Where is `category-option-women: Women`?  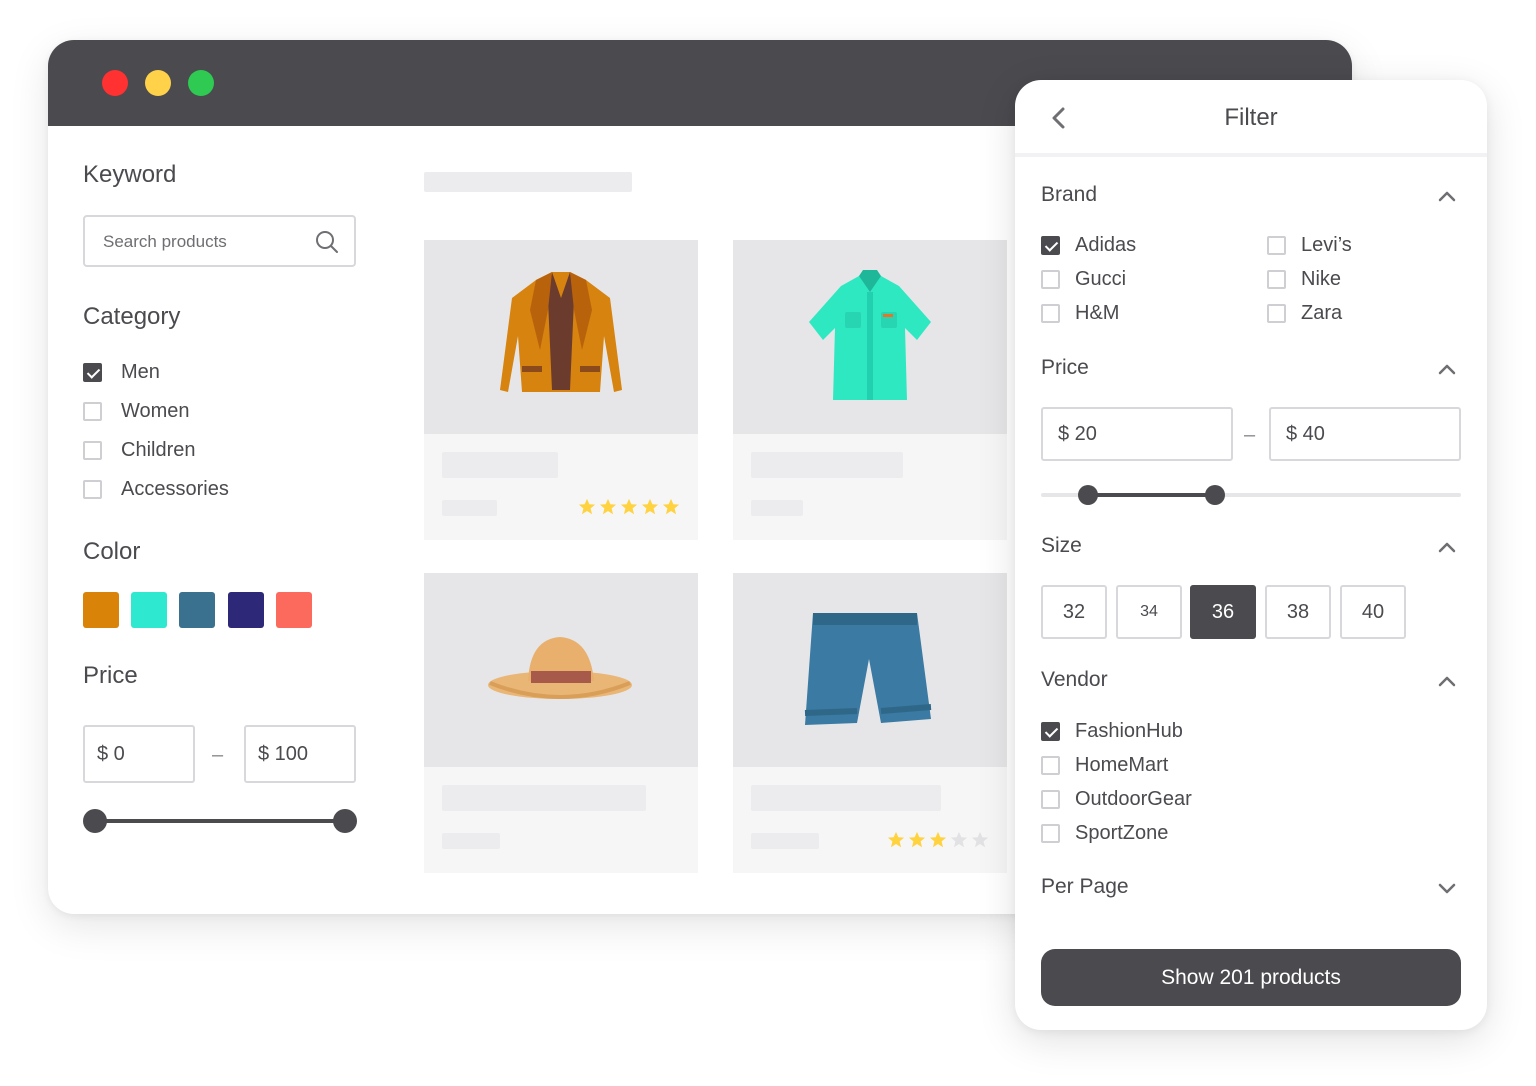 category-option-women: Women is located at coordinates (136, 411).